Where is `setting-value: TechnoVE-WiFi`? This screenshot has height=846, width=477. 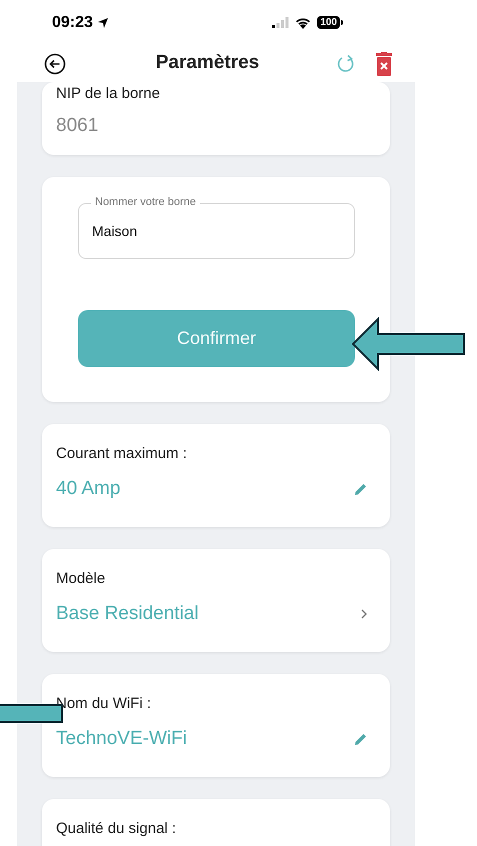 setting-value: TechnoVE-WiFi is located at coordinates (121, 739).